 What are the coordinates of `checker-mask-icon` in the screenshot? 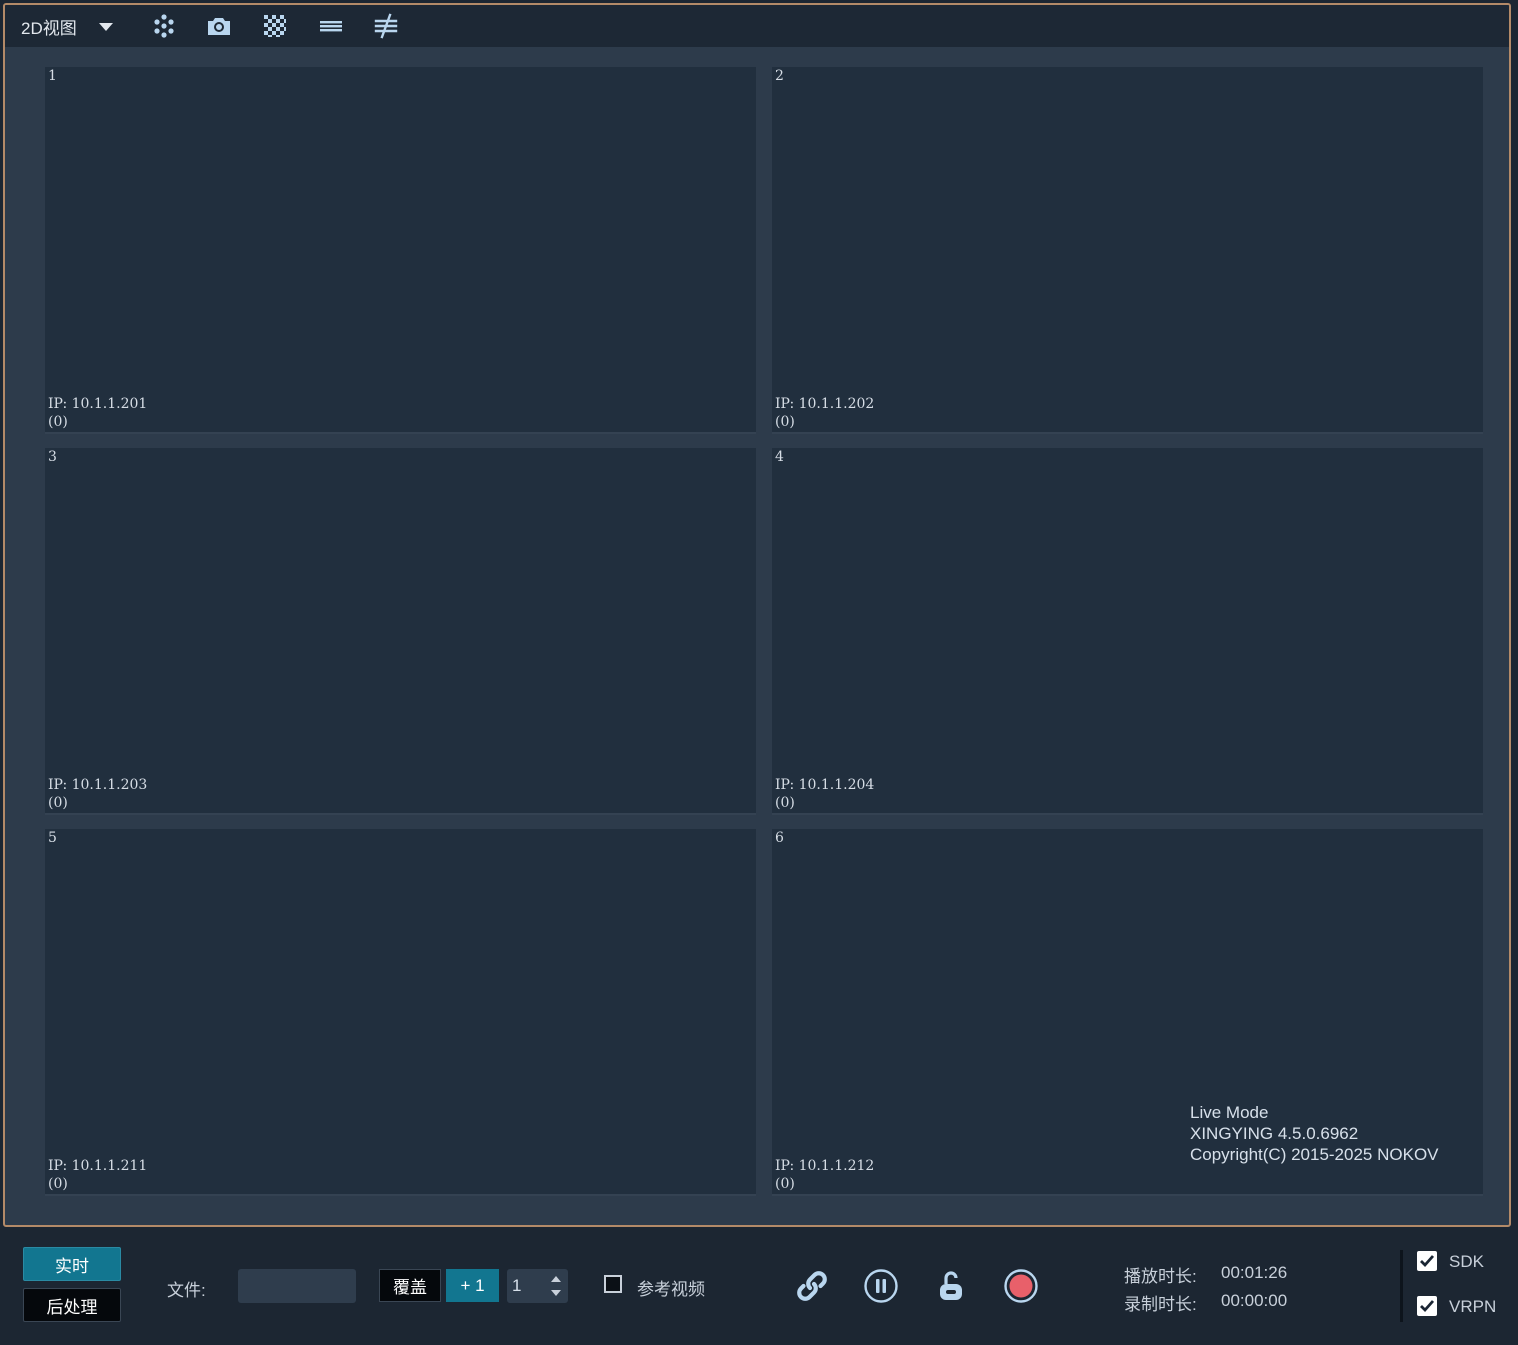 It's located at (275, 26).